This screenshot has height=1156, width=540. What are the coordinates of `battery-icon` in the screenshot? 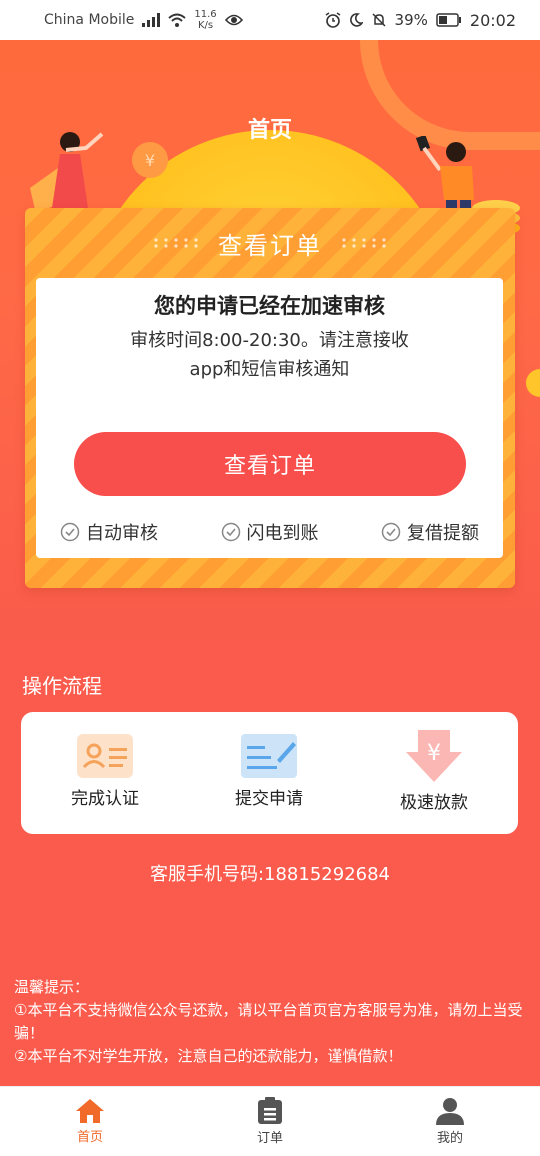 It's located at (449, 20).